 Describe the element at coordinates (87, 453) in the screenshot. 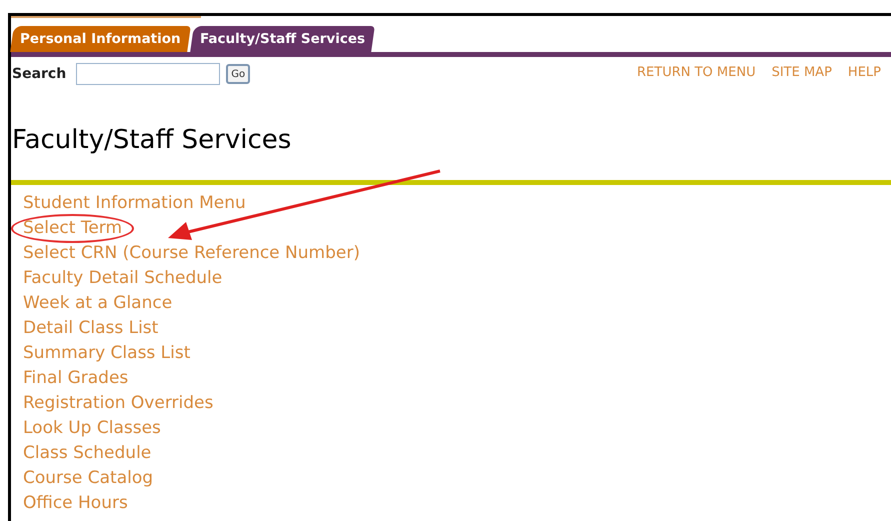

I see `menu-link: Class Schedule` at that location.